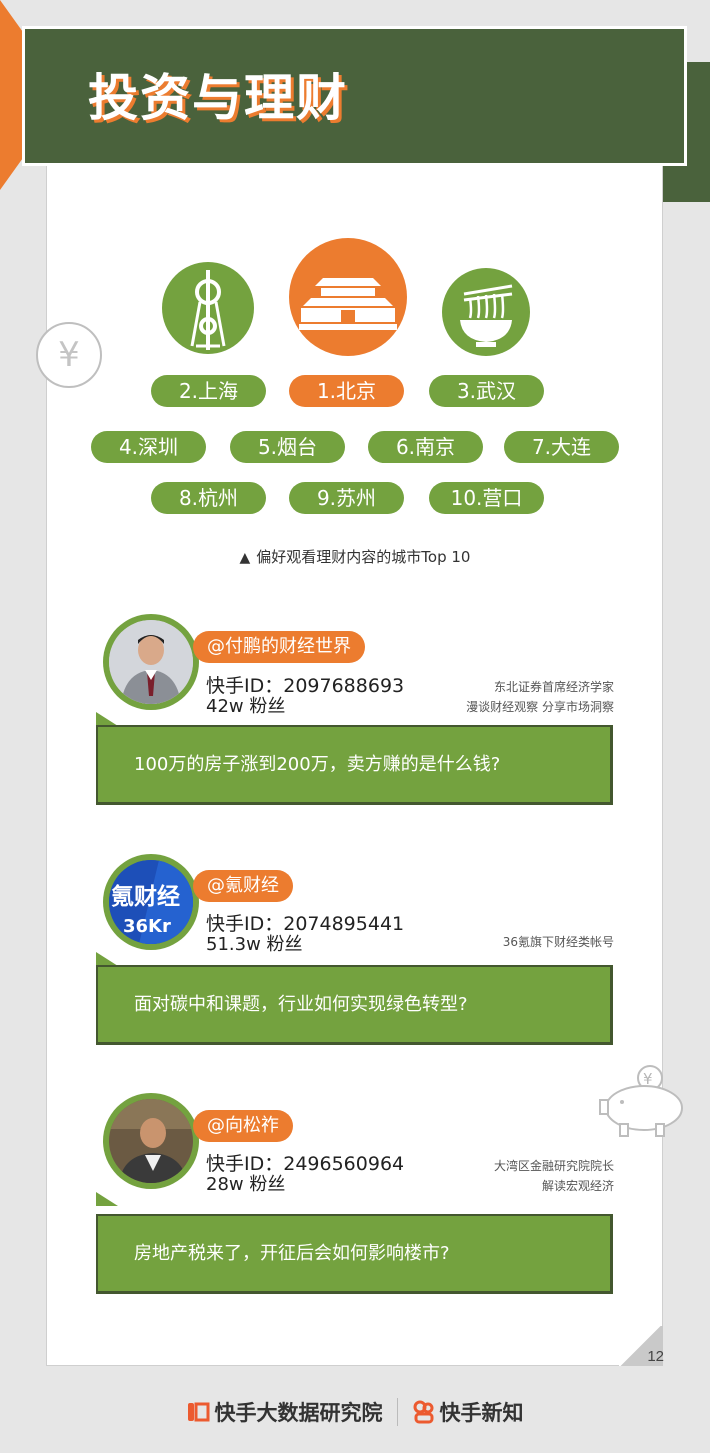  I want to click on city-ranking-caption: ▲ 偏好观看理财内容的城市Top 10, so click(355, 556).